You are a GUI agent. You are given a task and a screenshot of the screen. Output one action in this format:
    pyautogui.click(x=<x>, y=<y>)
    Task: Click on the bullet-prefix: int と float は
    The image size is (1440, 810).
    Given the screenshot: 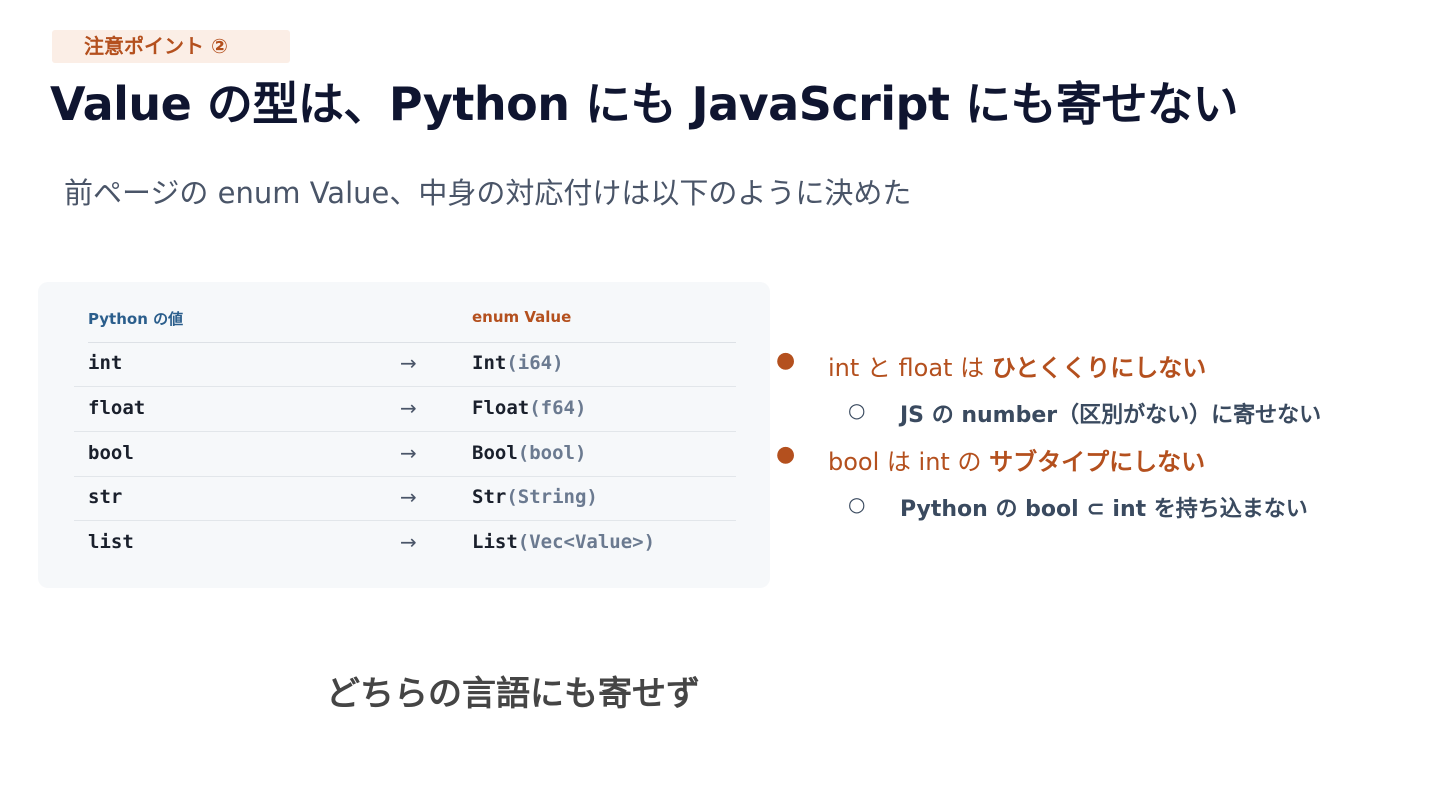 What is the action you would take?
    pyautogui.click(x=910, y=368)
    